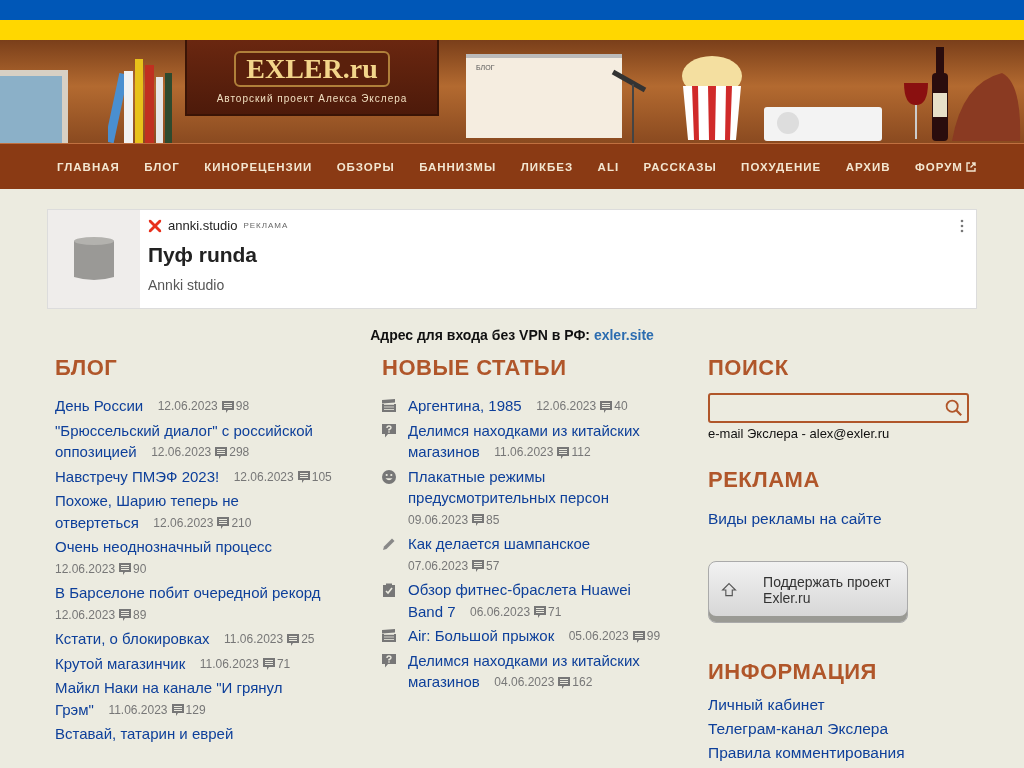  What do you see at coordinates (838, 519) in the screenshot?
I see `sidebar-link: Виды рекламы на сайте` at bounding box center [838, 519].